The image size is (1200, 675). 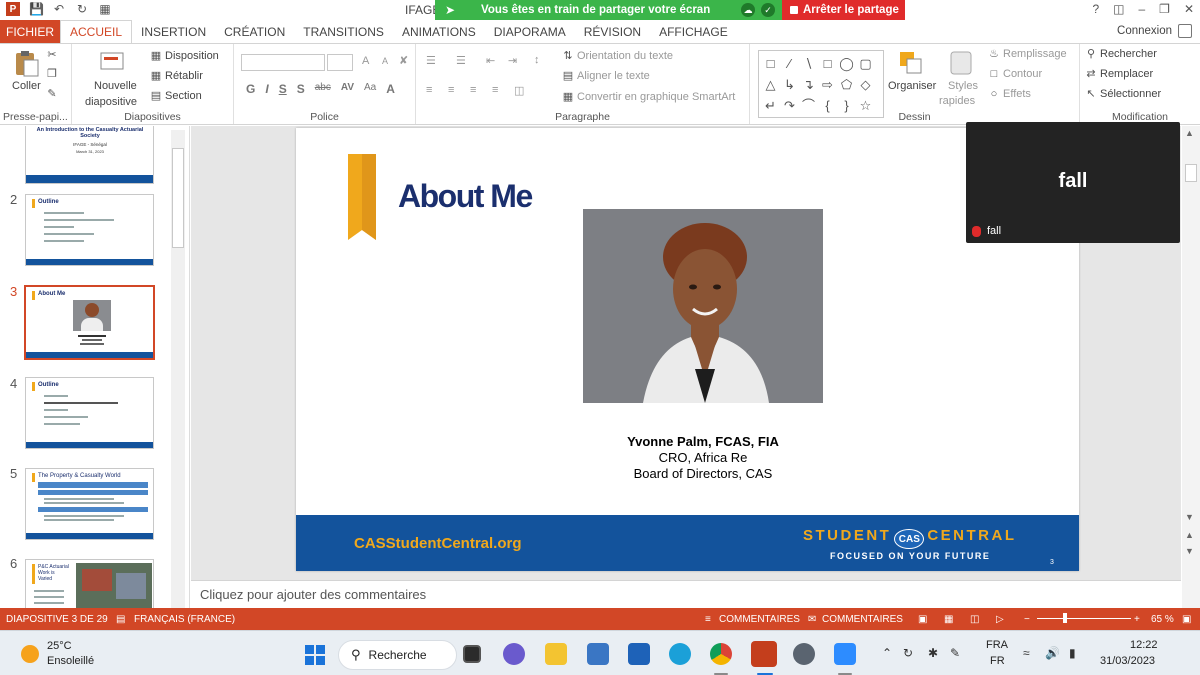 What do you see at coordinates (490, 60) in the screenshot?
I see `decrease-indent-icon: ⇤` at bounding box center [490, 60].